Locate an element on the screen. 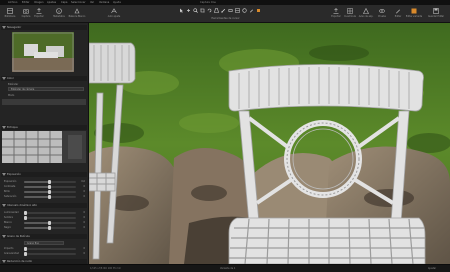  metadata-label: Metadatos is located at coordinates (59, 16).